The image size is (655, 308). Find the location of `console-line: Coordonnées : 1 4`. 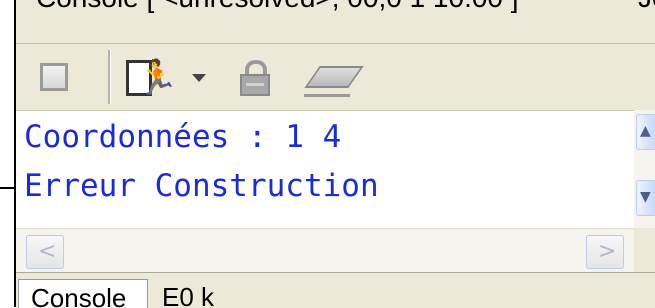

console-line: Coordonnées : 1 4 is located at coordinates (183, 137).